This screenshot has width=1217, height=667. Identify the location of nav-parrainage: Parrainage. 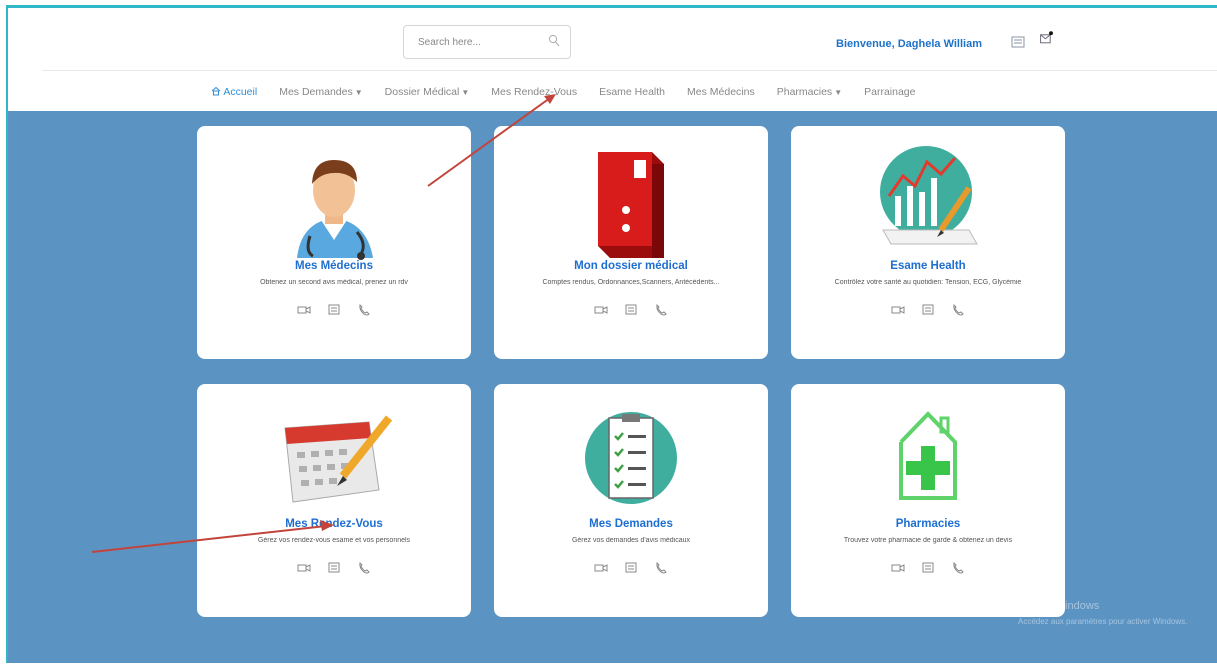
(889, 92).